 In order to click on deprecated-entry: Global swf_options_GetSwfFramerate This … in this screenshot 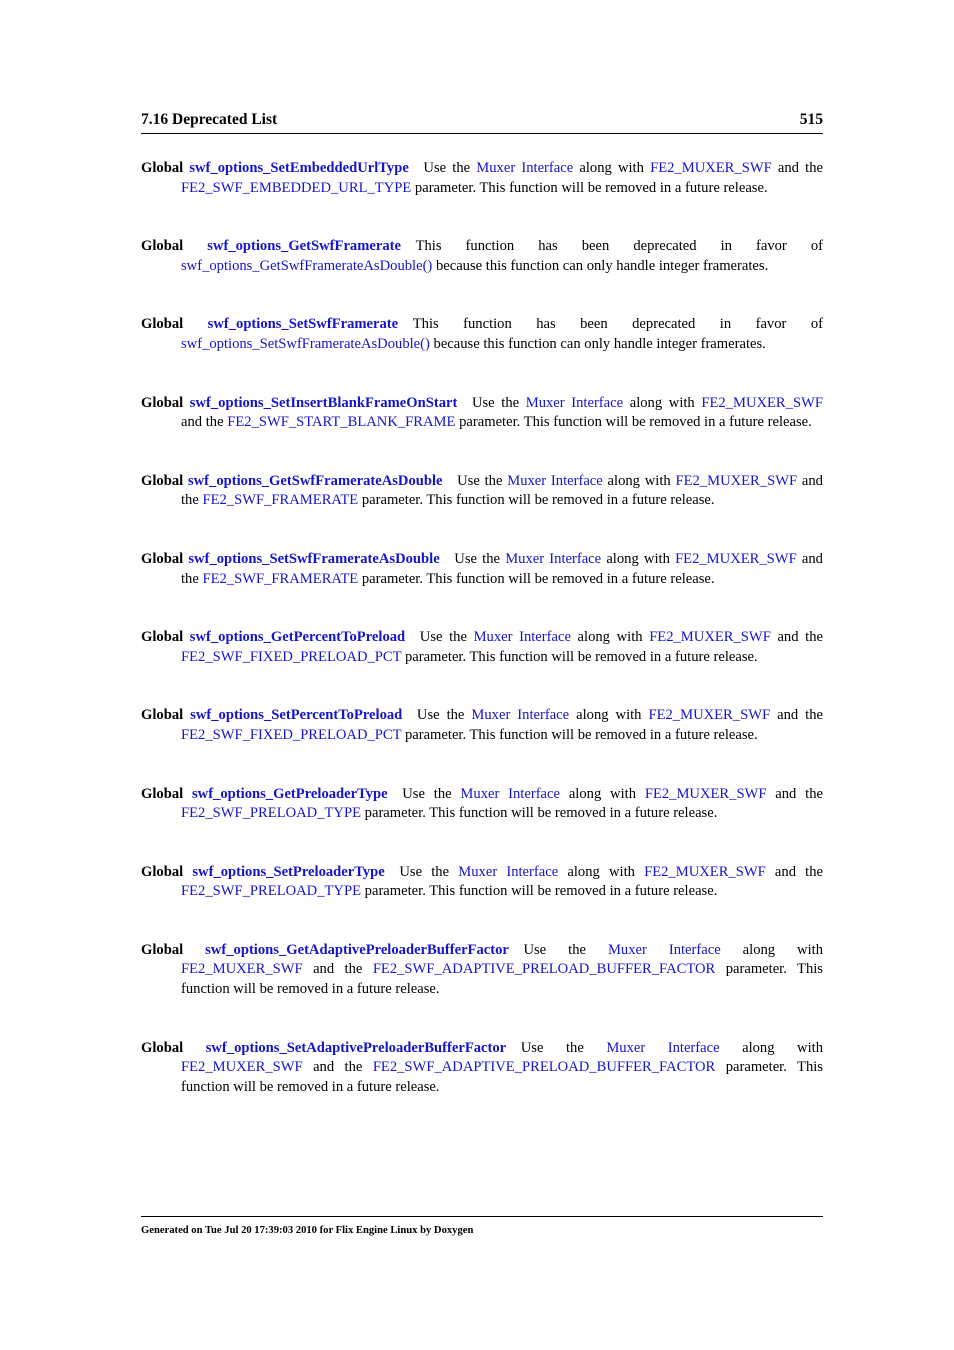, I will do `click(482, 256)`.